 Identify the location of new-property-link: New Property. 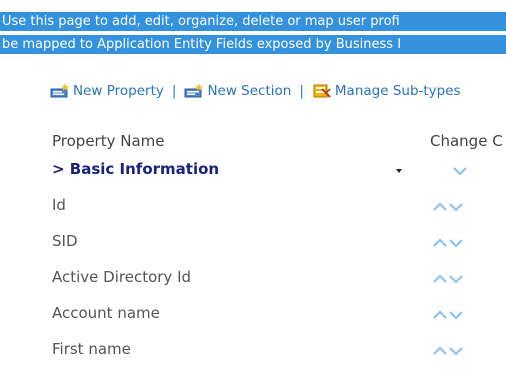
(107, 91).